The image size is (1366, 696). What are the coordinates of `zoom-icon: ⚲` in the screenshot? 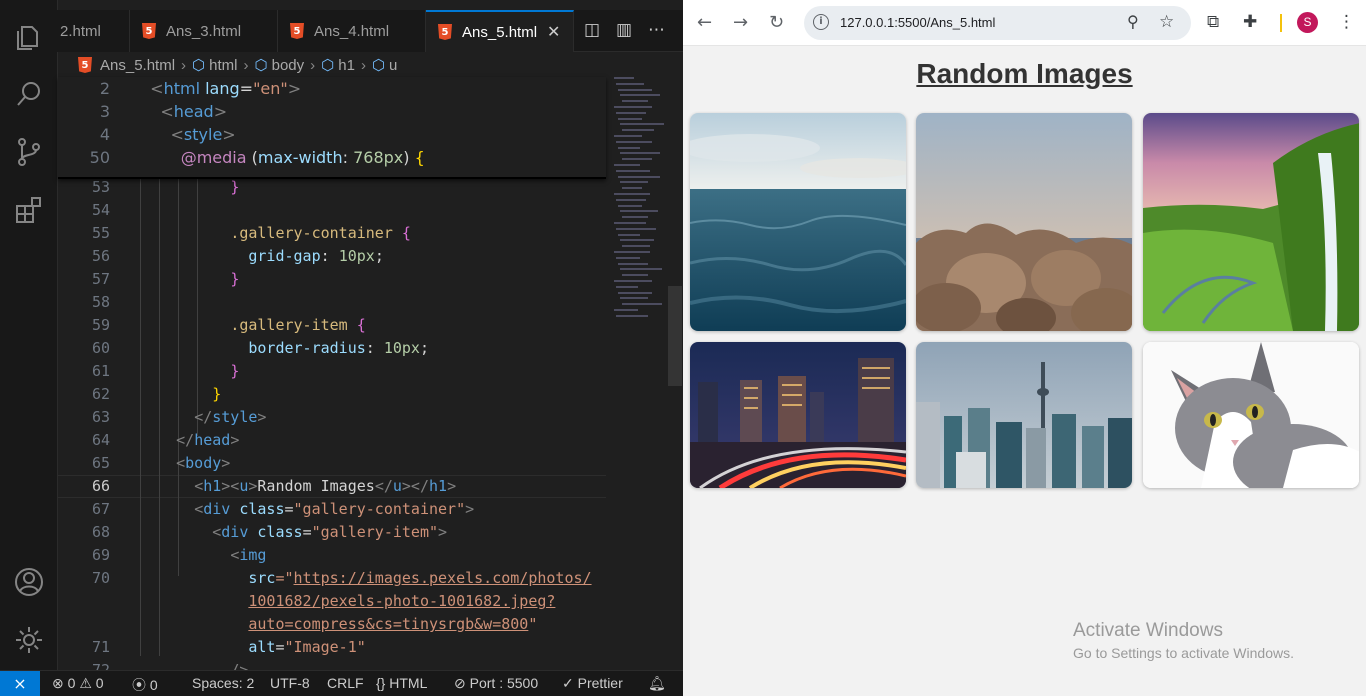 It's located at (1133, 22).